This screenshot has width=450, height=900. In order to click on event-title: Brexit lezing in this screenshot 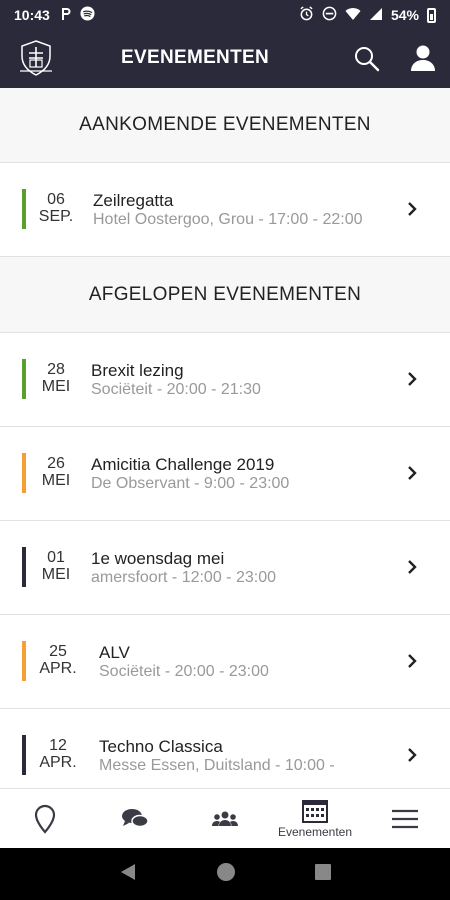, I will do `click(137, 370)`.